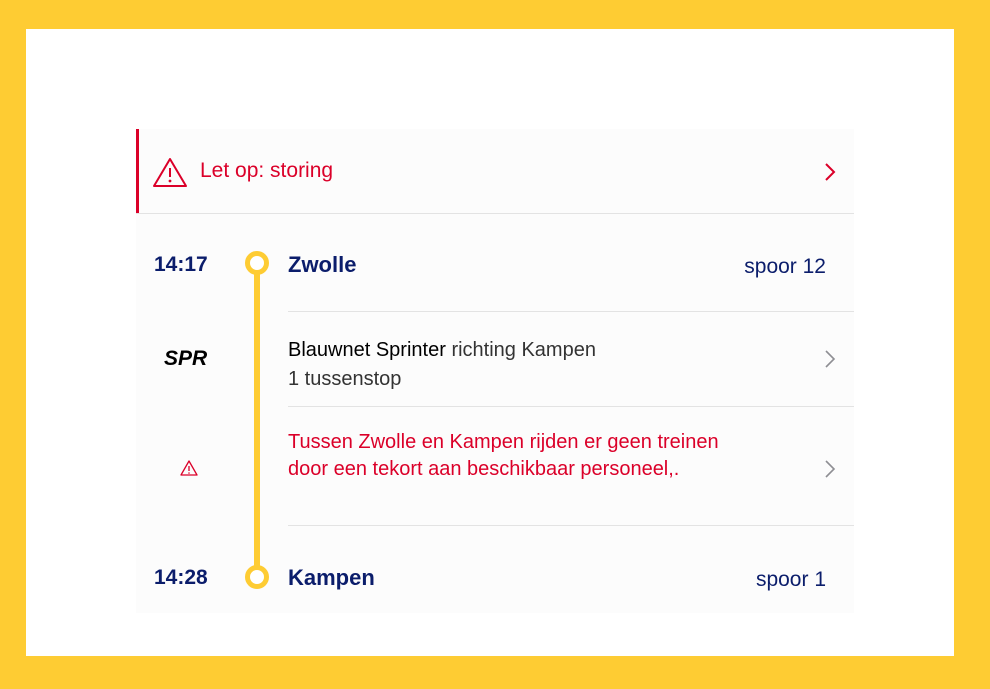 This screenshot has width=990, height=689. What do you see at coordinates (790, 579) in the screenshot?
I see `arrival-track: spoor 1` at bounding box center [790, 579].